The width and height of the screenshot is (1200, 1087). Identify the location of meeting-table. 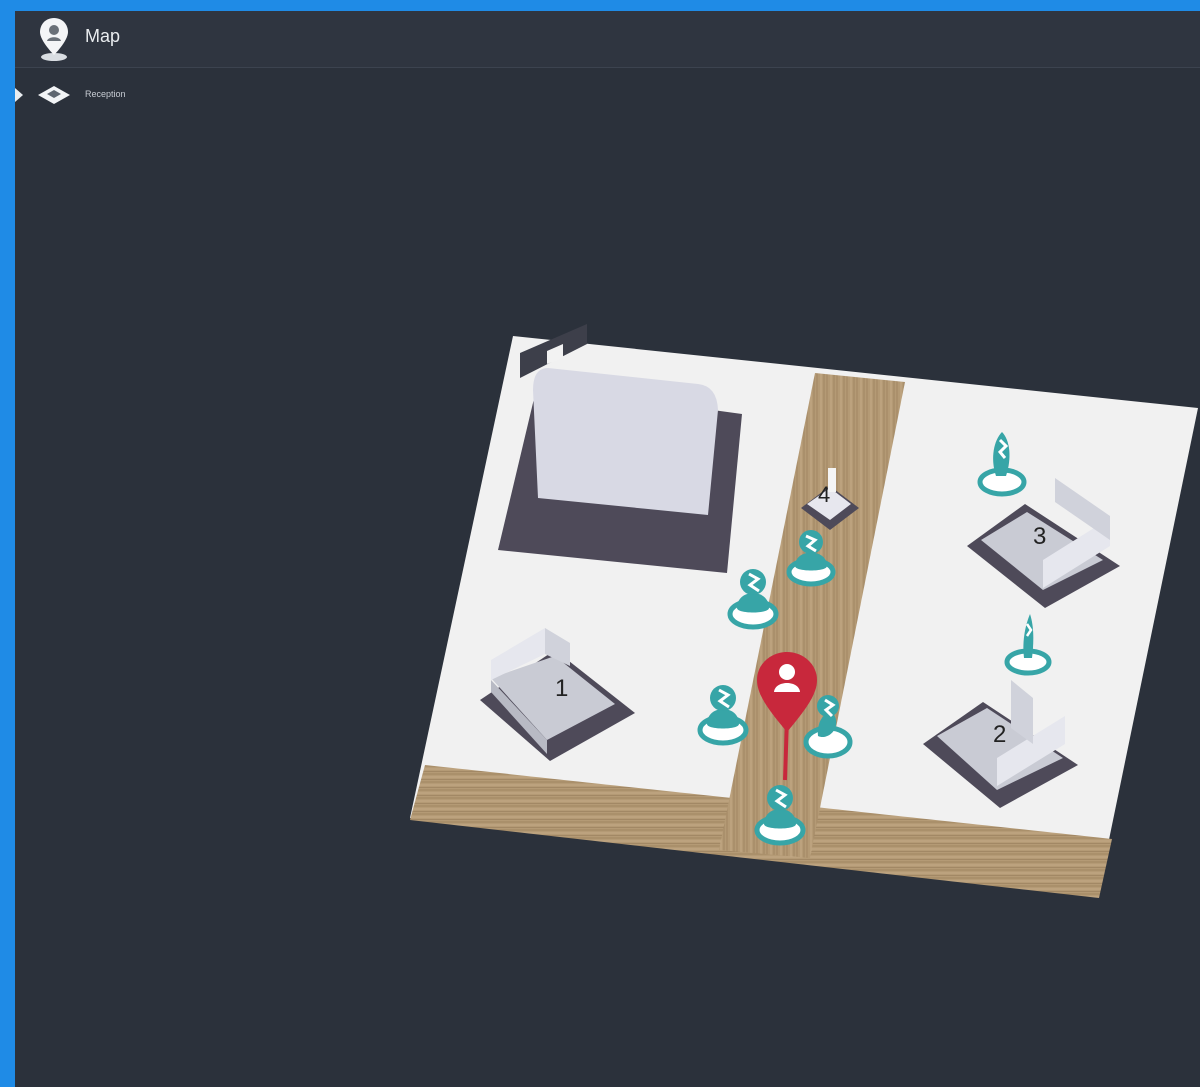
(620, 470).